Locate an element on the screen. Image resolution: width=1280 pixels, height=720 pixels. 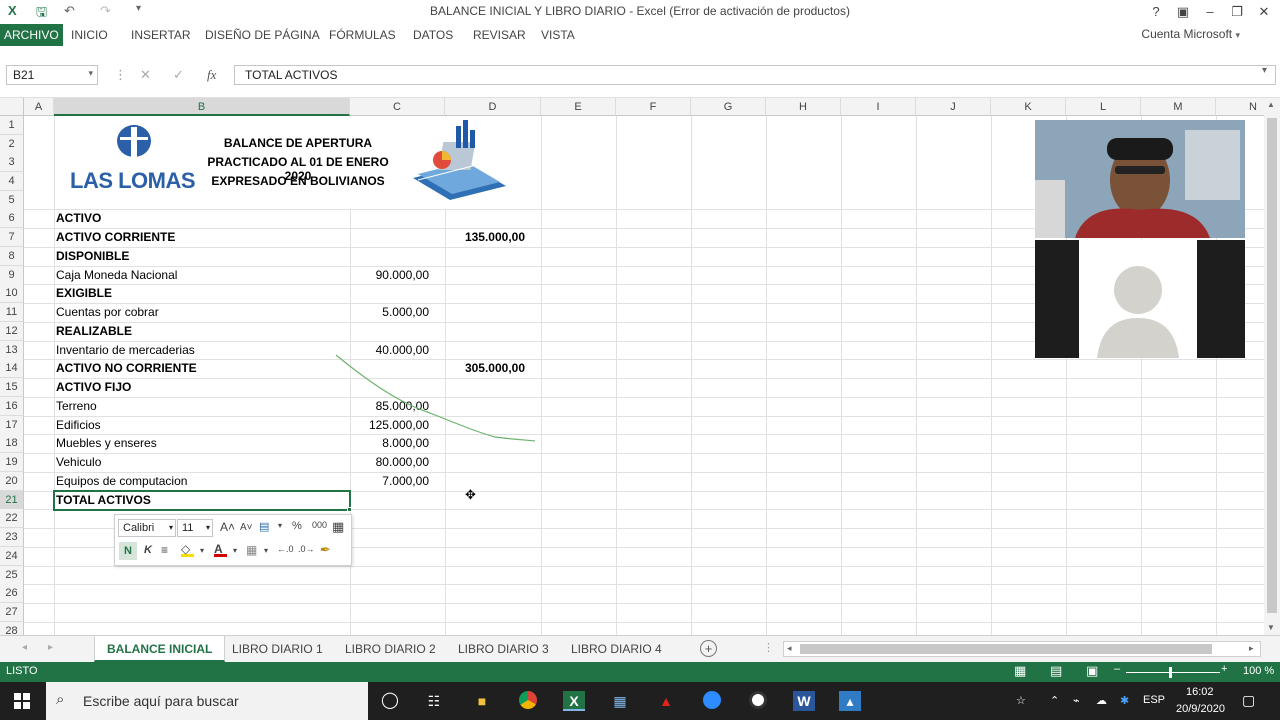
sheet-tab-libro-diario-2: LIBRO DIARIO 2 is located at coordinates (390, 649).